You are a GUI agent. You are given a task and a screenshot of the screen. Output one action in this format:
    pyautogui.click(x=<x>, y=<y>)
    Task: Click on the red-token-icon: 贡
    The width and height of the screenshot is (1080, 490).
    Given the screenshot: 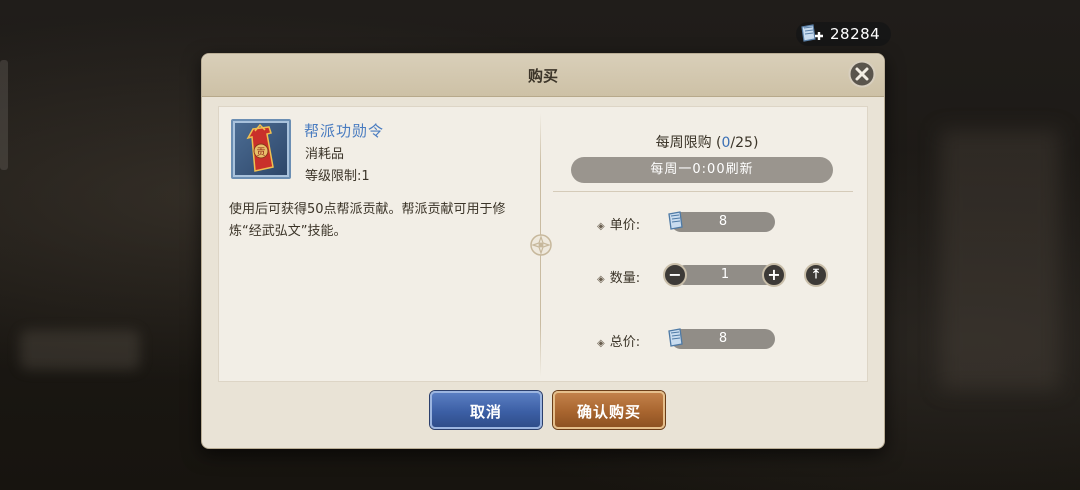 What is the action you would take?
    pyautogui.click(x=260, y=147)
    